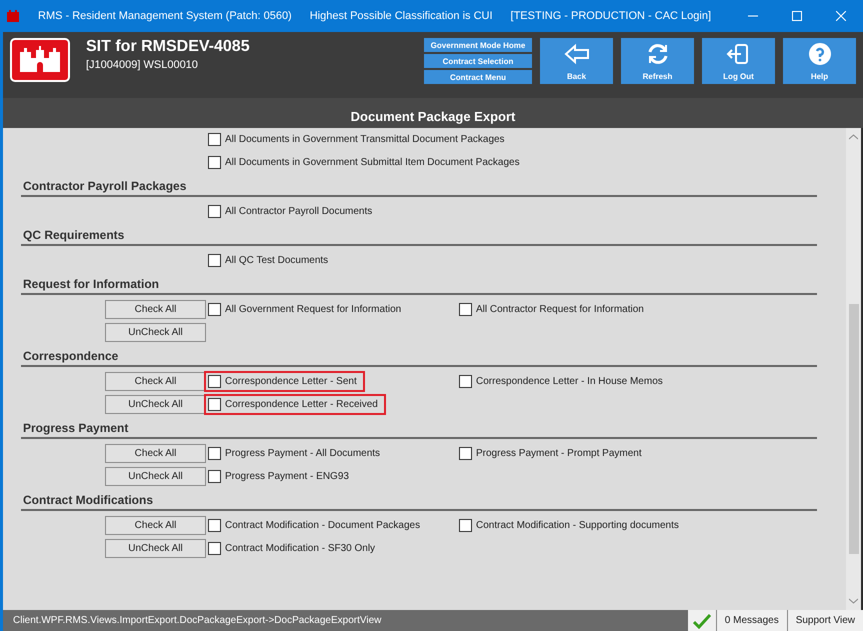 This screenshot has width=863, height=631. Describe the element at coordinates (841, 16) in the screenshot. I see `close-icon` at that location.